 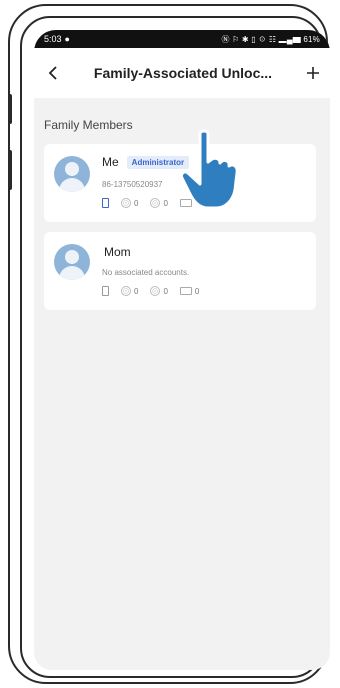 I want to click on back-button, so click(x=53, y=73).